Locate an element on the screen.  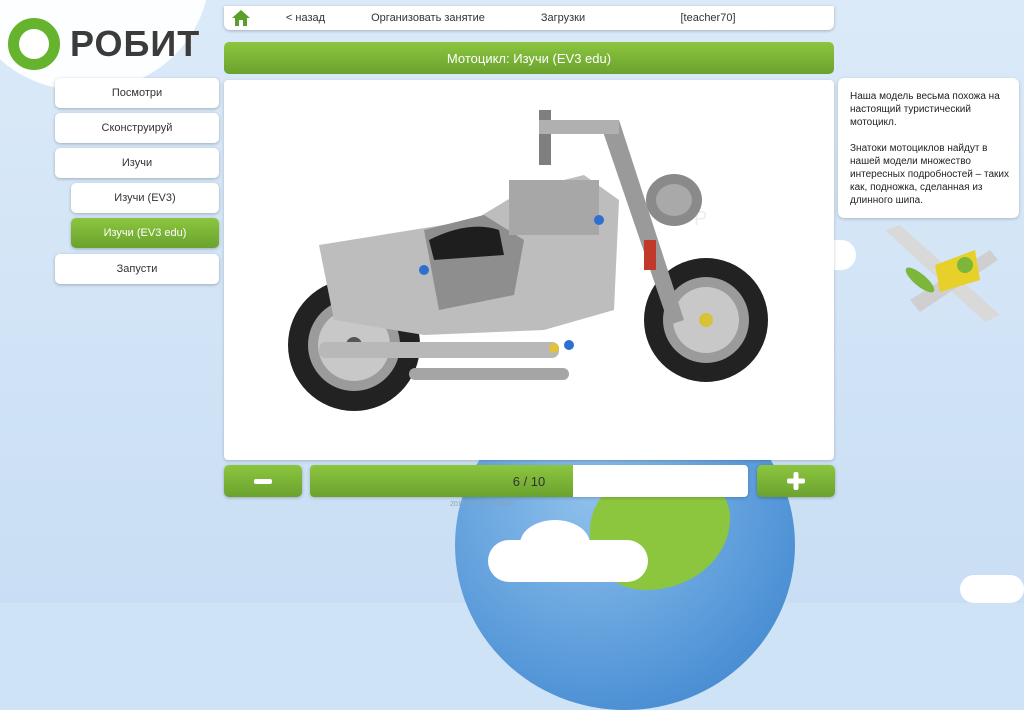
menu-learn-ev3-button: Изучи (EV3) is located at coordinates (145, 198).